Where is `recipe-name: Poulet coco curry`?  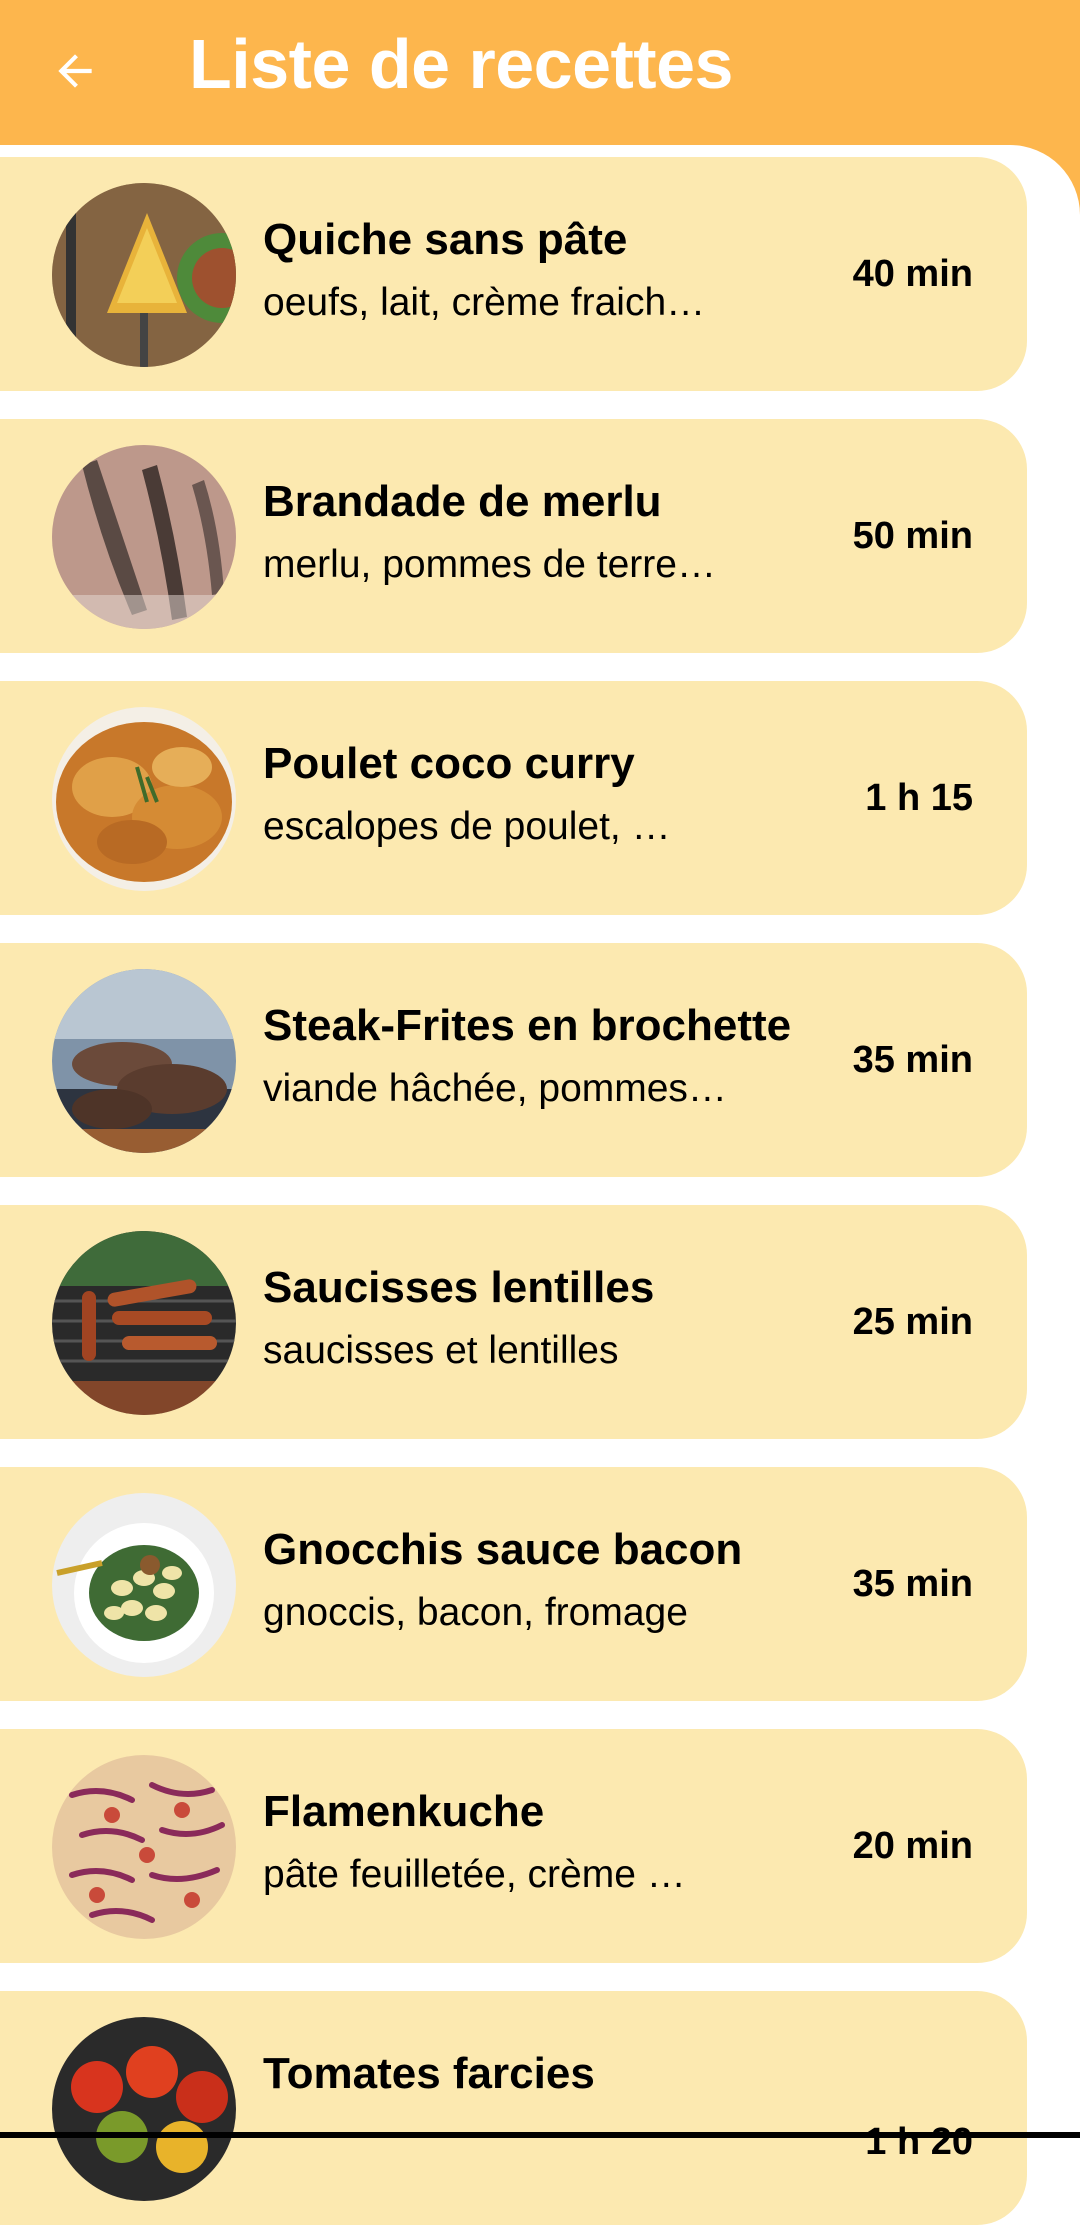 recipe-name: Poulet coco curry is located at coordinates (449, 763).